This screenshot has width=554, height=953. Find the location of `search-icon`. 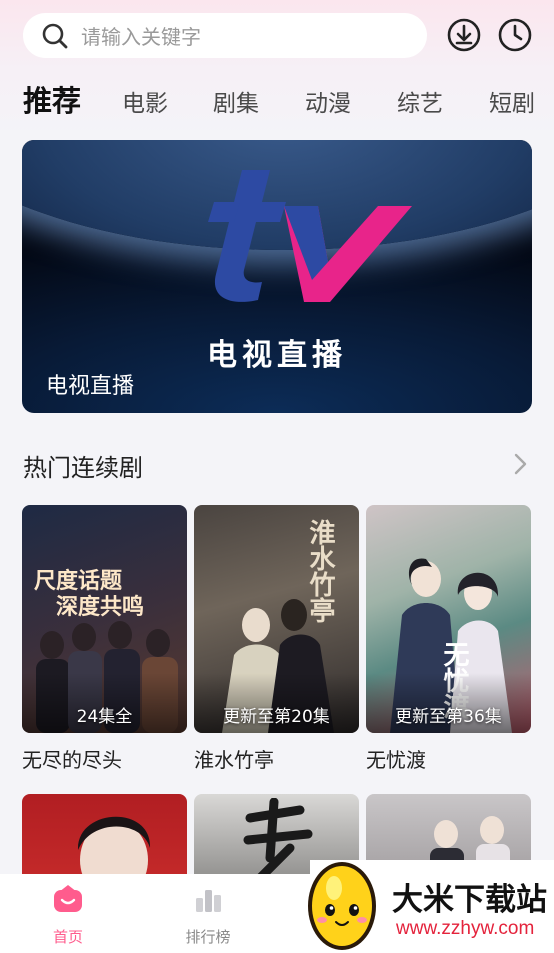

search-icon is located at coordinates (55, 36).